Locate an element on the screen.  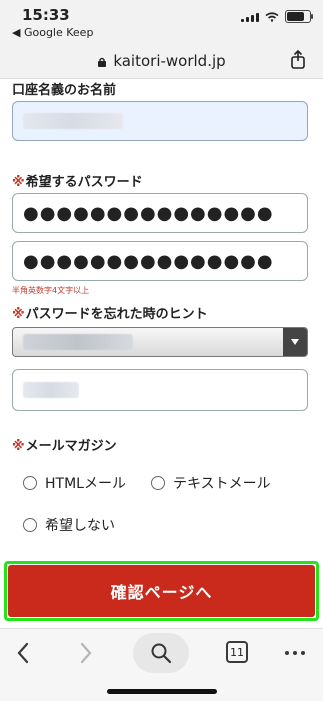
radio-no-mail: 希望しない is located at coordinates (69, 525).